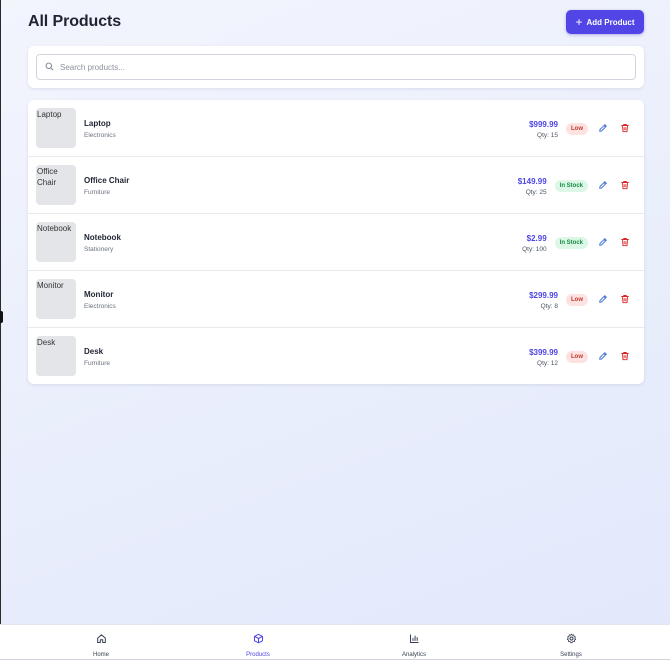 The width and height of the screenshot is (670, 660). What do you see at coordinates (49, 67) in the screenshot?
I see `search-icon` at bounding box center [49, 67].